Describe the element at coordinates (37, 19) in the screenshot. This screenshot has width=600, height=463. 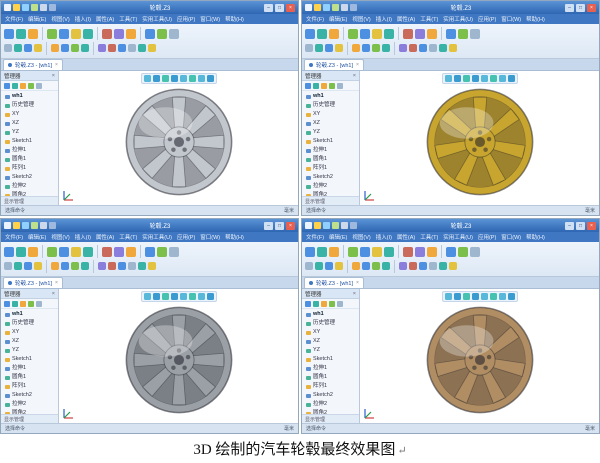
I see `menu-item: 编辑(E)` at that location.